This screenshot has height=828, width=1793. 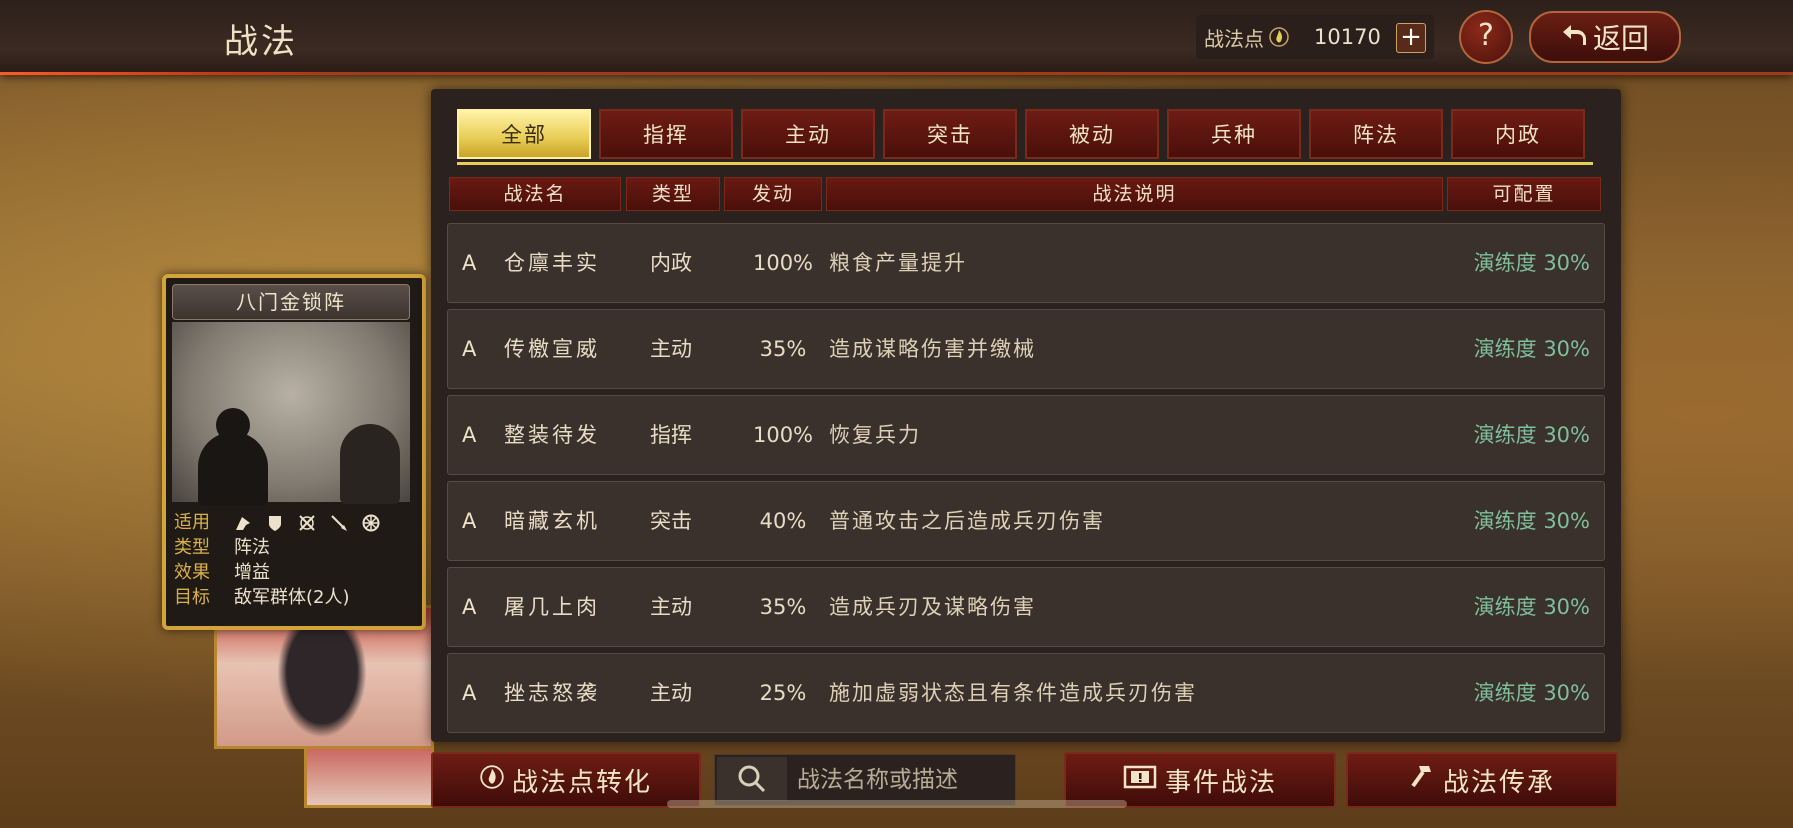 I want to click on tactic-desc: 粮食产量提升, so click(x=898, y=263).